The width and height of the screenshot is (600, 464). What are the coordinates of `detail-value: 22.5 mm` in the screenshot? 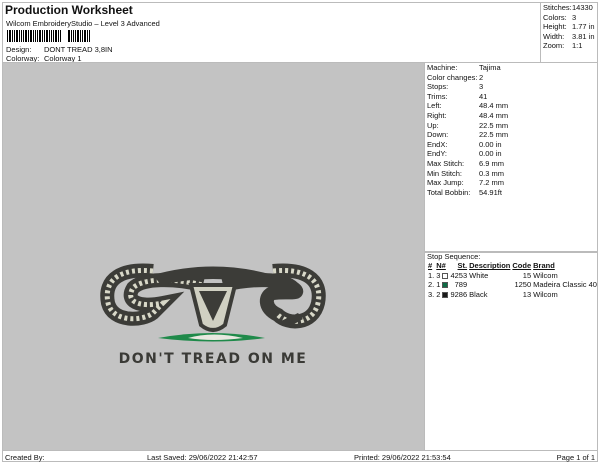 It's located at (494, 135).